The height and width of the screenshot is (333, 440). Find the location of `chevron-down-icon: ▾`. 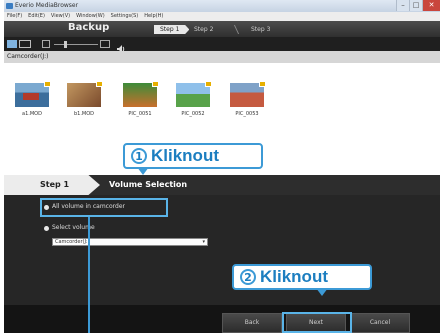

chevron-down-icon: ▾ is located at coordinates (203, 242).